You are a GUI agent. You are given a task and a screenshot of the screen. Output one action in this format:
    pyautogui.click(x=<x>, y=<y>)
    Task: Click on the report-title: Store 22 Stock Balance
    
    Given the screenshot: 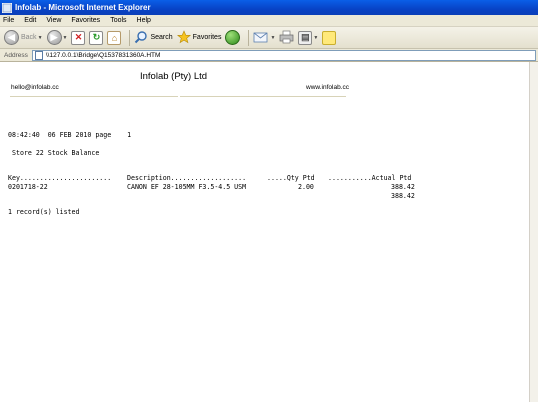 What is the action you would take?
    pyautogui.click(x=56, y=153)
    